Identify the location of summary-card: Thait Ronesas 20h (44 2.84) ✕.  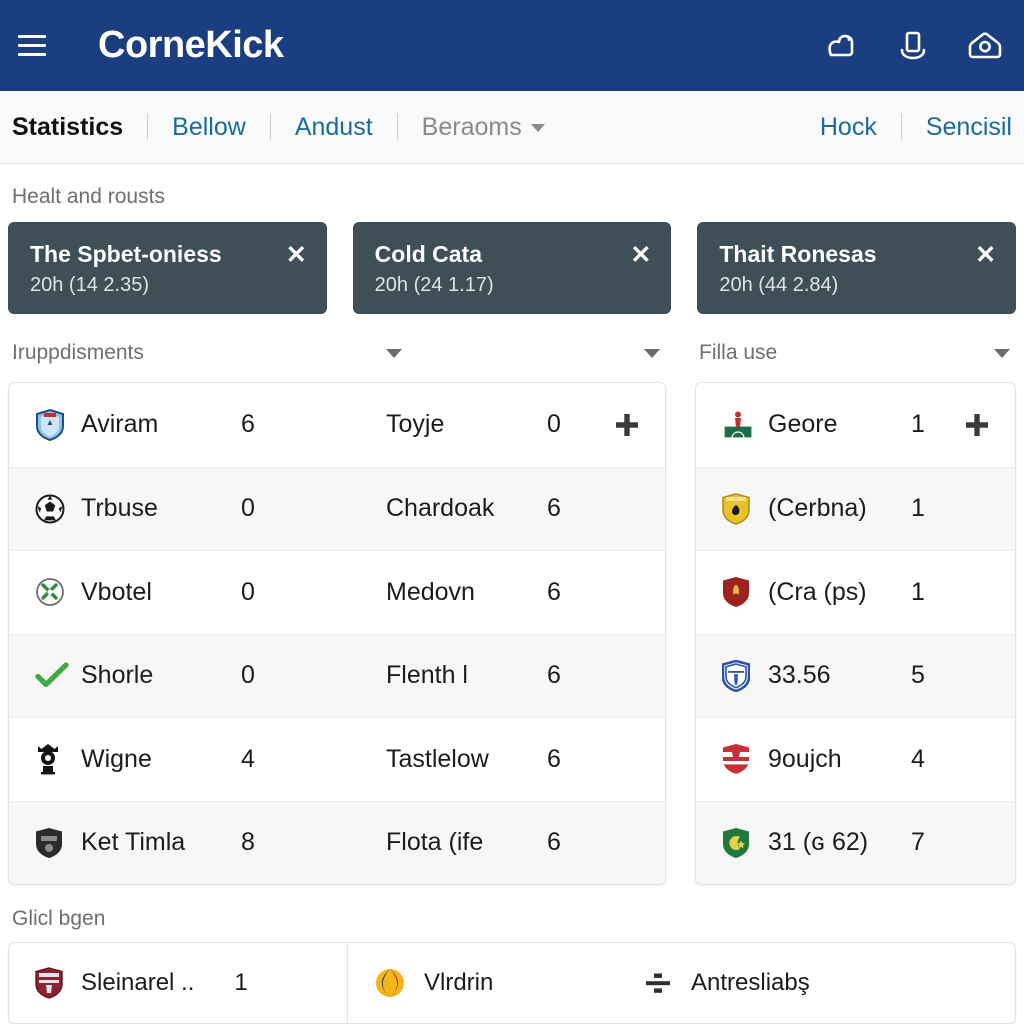
(857, 268).